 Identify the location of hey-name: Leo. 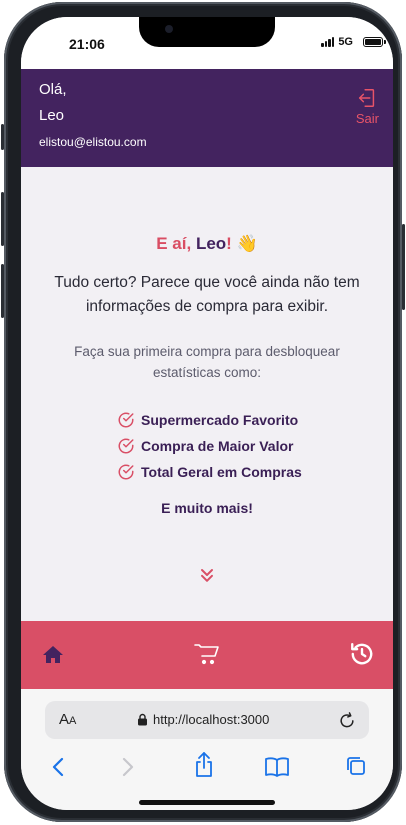
(211, 243).